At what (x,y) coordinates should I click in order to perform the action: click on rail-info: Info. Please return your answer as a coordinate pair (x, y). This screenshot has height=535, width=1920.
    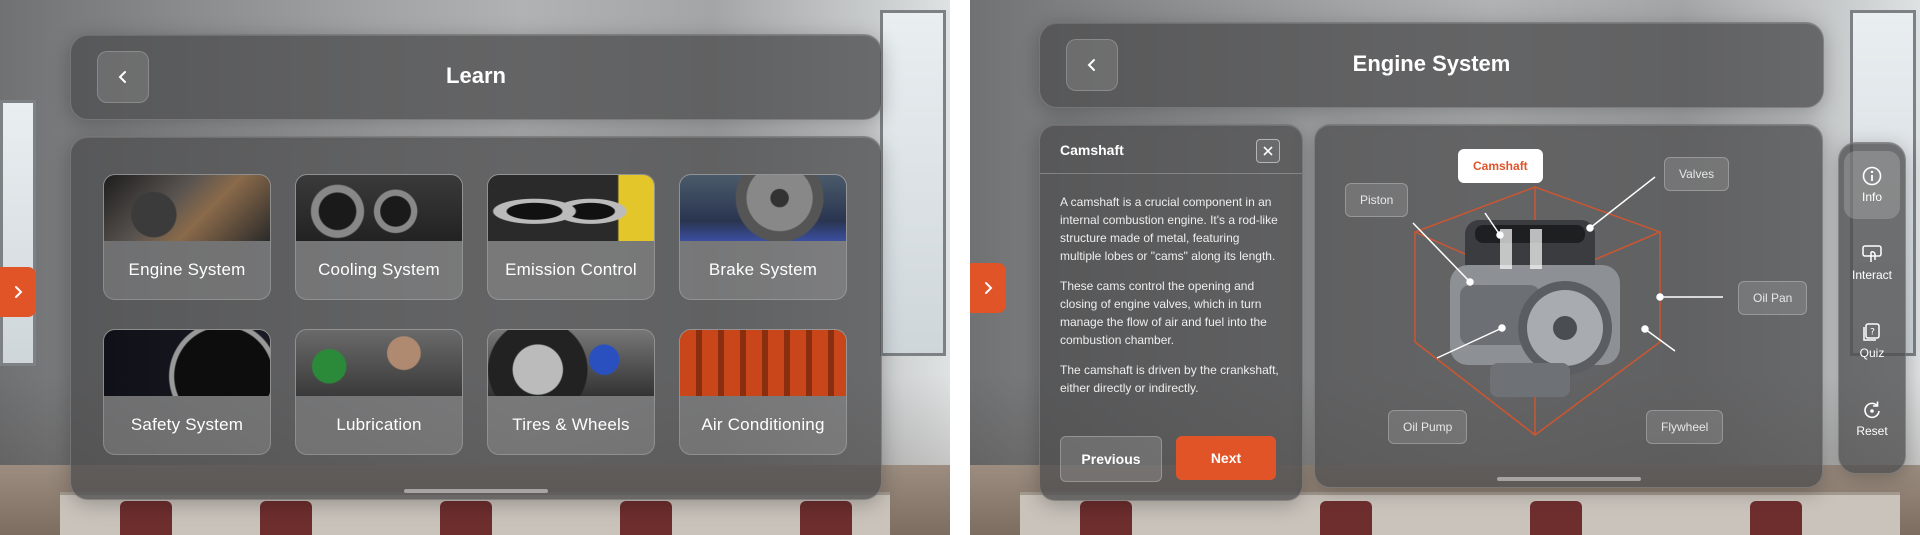
    Looking at the image, I should click on (1872, 185).